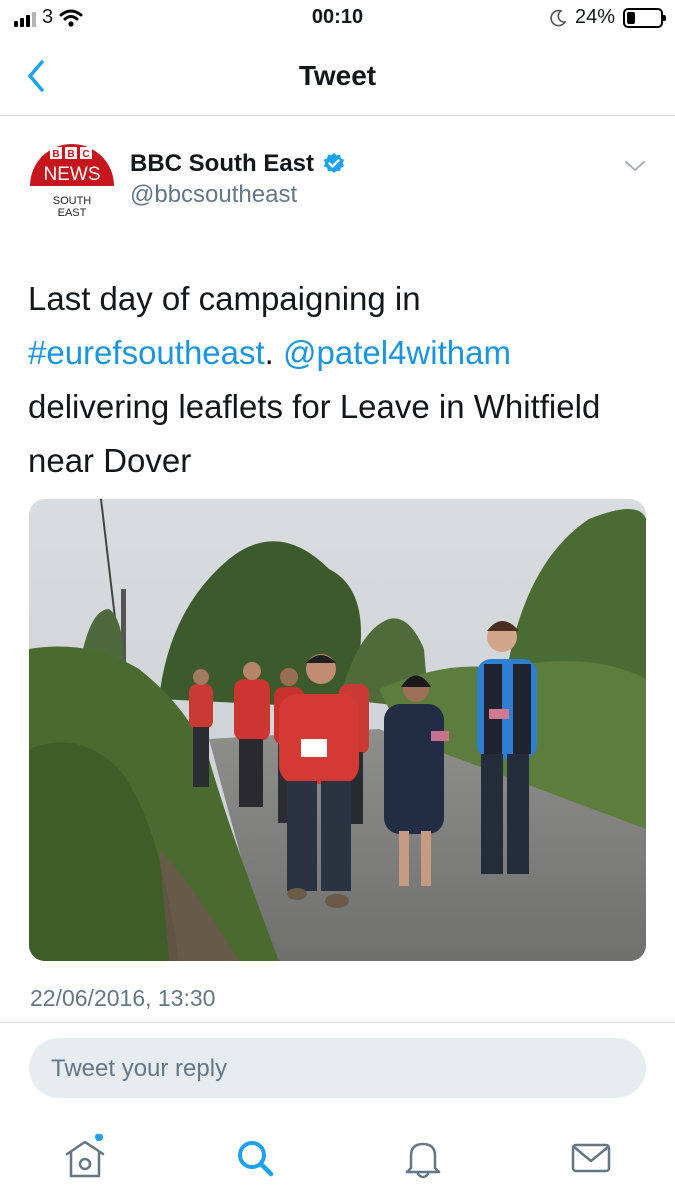  What do you see at coordinates (72, 201) in the screenshot?
I see `logo-south: SOUTH` at bounding box center [72, 201].